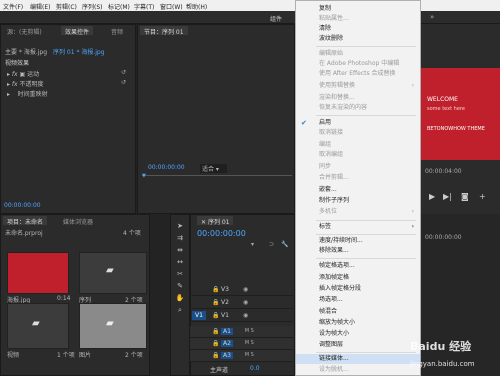 The width and height of the screenshot is (500, 376). What do you see at coordinates (241, 303) in the screenshot?
I see `track-header-v2: 🔒 V2 ◉` at bounding box center [241, 303].